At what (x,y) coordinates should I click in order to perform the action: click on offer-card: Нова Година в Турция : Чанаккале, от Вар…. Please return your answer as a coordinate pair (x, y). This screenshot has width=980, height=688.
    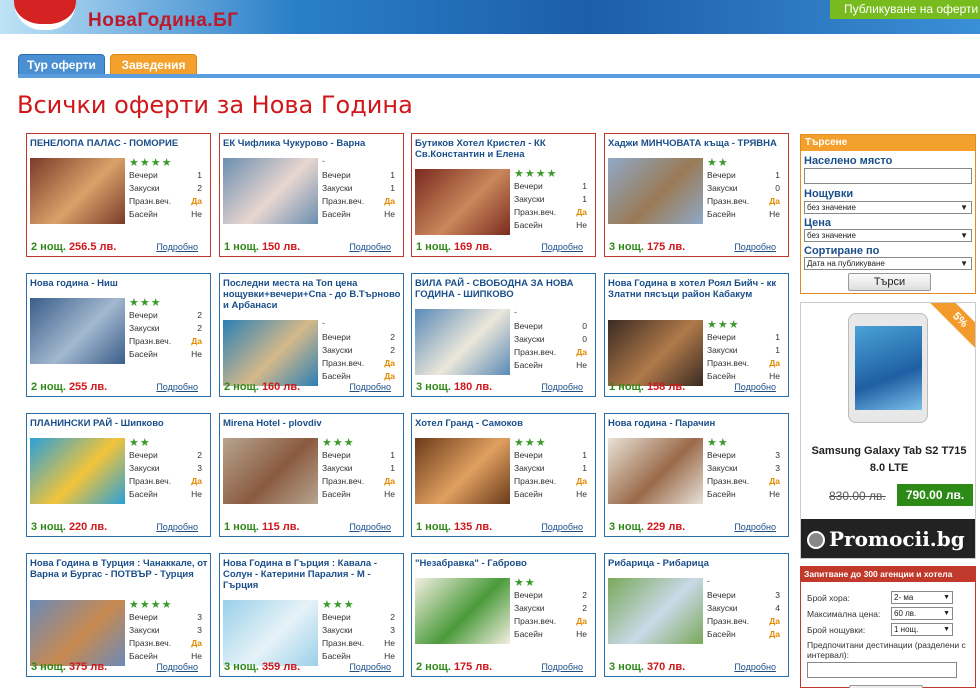
    Looking at the image, I should click on (118, 615).